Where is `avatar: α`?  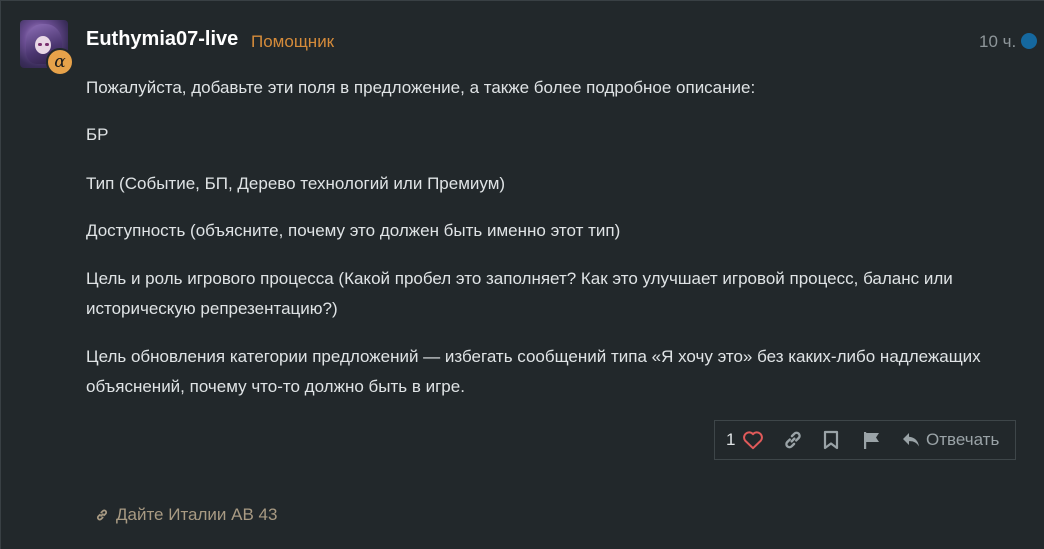
avatar: α is located at coordinates (47, 48).